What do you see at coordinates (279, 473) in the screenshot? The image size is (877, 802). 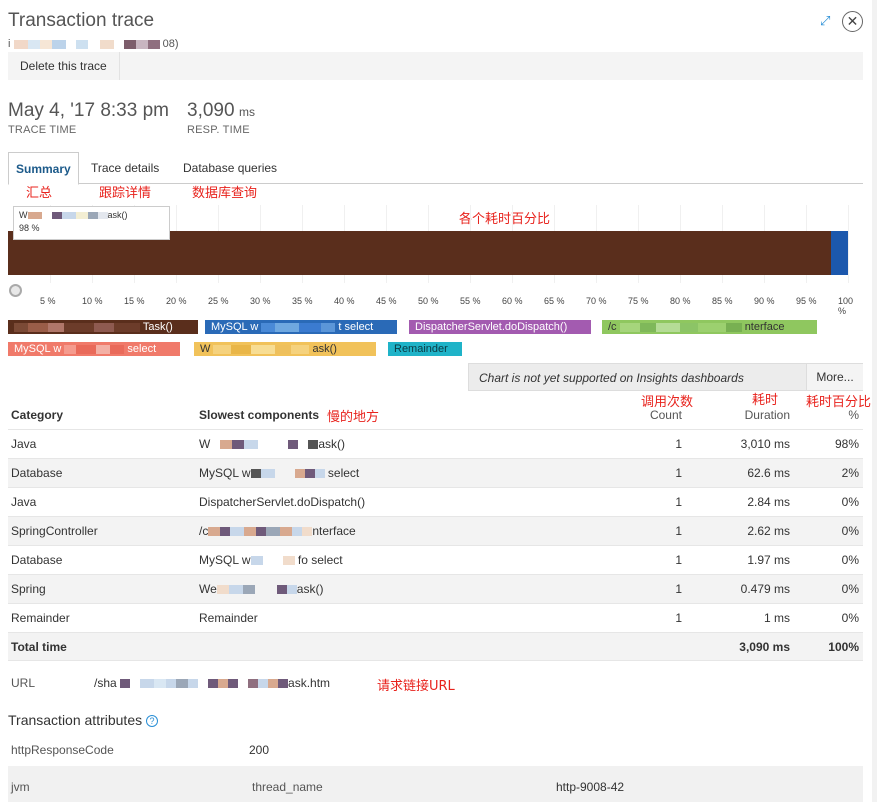 I see `component-name: MySQL w select` at bounding box center [279, 473].